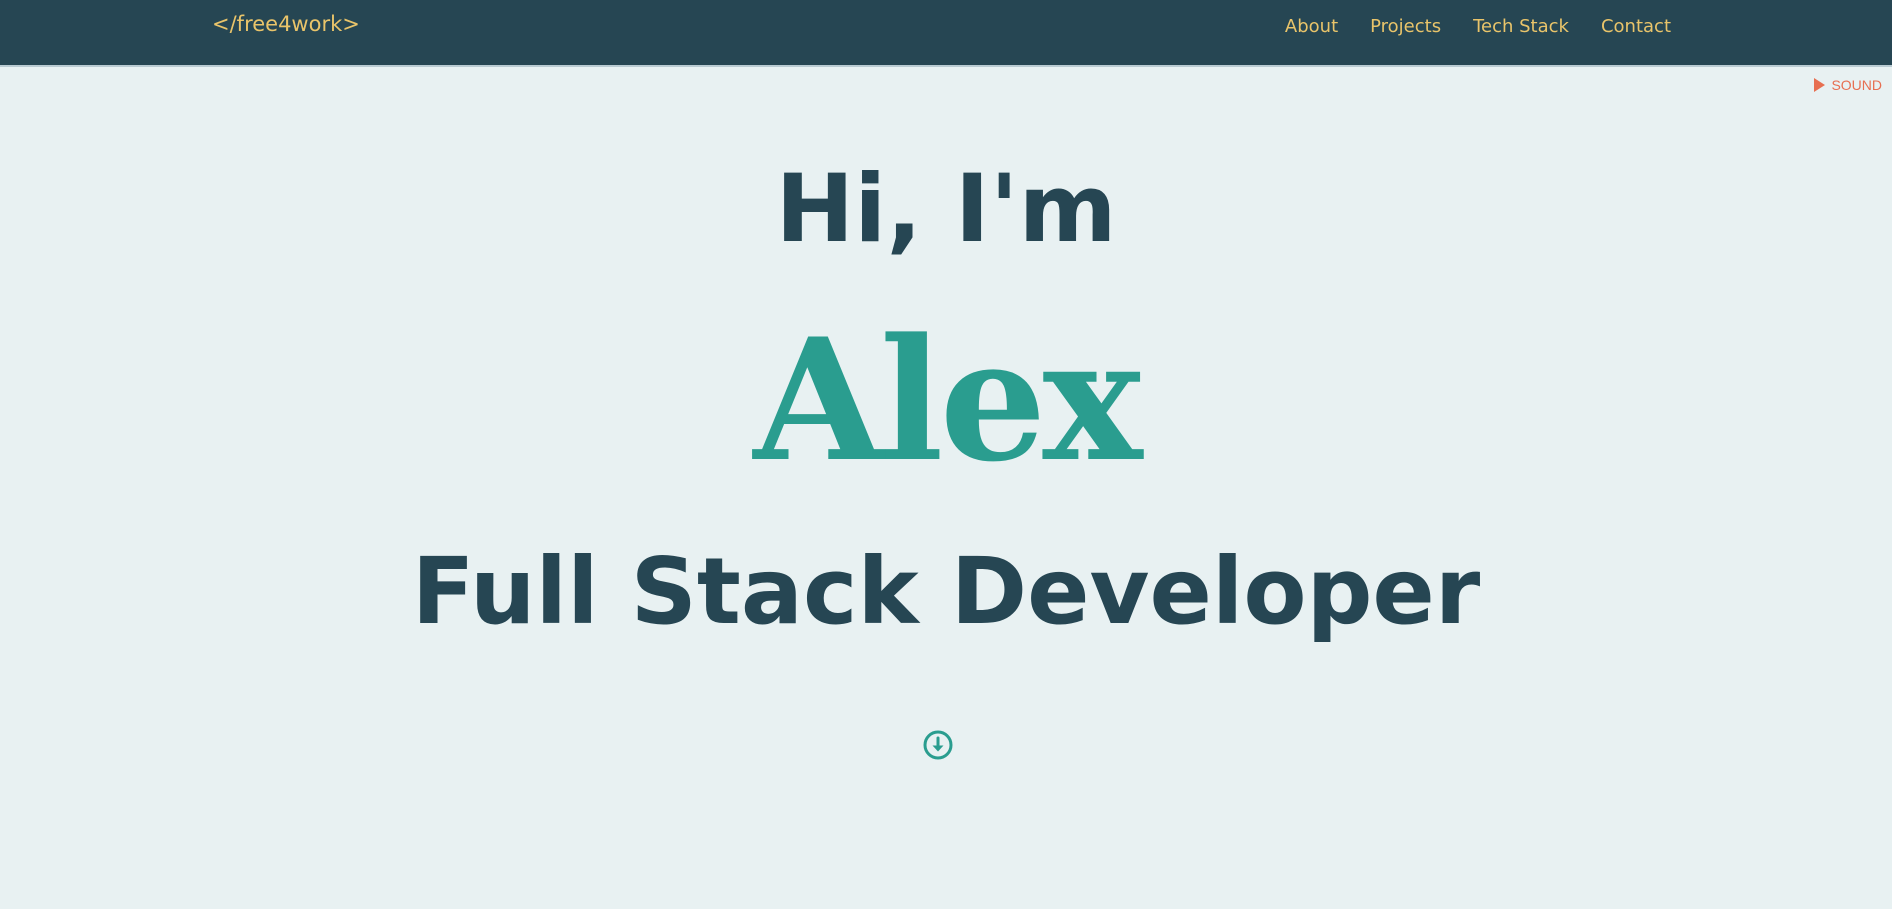  What do you see at coordinates (1521, 27) in the screenshot?
I see `nav-link-tech-stack: Tech Stack` at bounding box center [1521, 27].